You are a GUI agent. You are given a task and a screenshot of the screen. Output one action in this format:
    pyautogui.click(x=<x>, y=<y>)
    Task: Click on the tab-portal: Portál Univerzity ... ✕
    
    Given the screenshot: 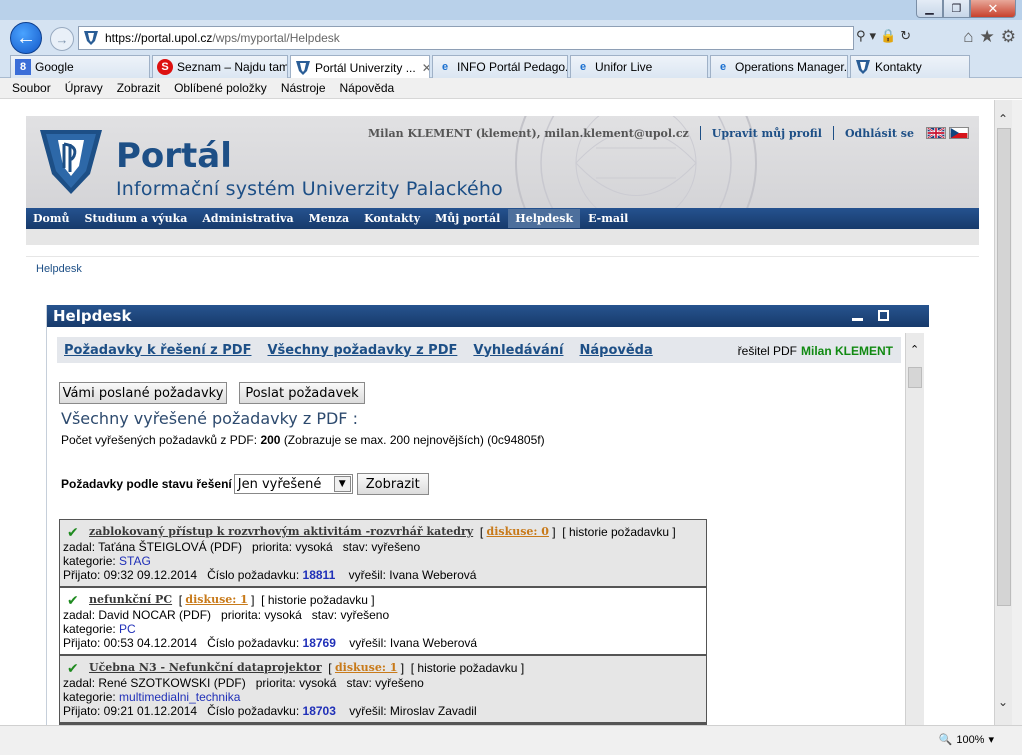 What is the action you would take?
    pyautogui.click(x=360, y=67)
    